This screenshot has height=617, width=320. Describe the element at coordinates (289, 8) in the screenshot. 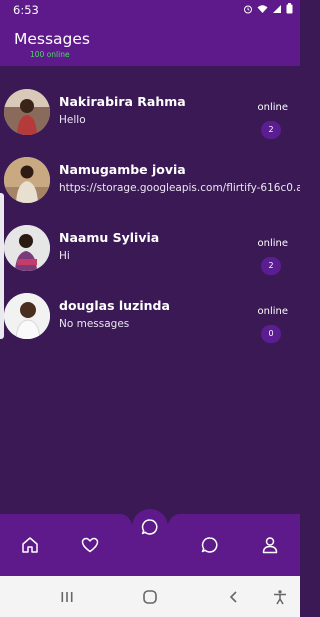

I see `battery-icon` at that location.